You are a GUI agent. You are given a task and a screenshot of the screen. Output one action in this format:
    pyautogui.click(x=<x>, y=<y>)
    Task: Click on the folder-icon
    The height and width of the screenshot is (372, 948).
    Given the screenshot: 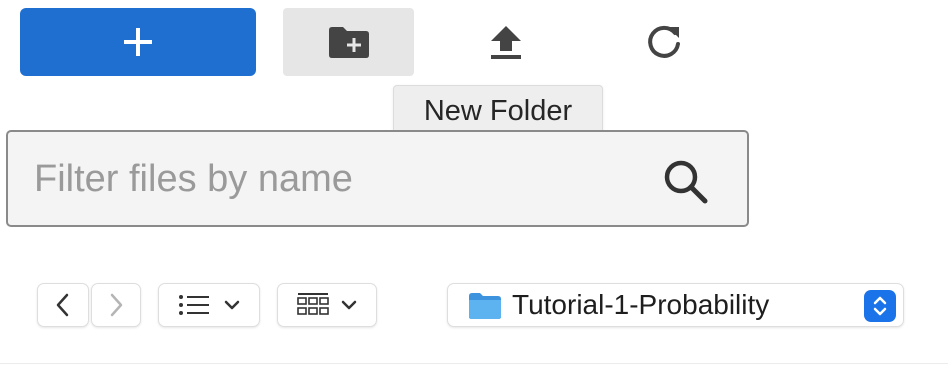 What is the action you would take?
    pyautogui.click(x=485, y=306)
    